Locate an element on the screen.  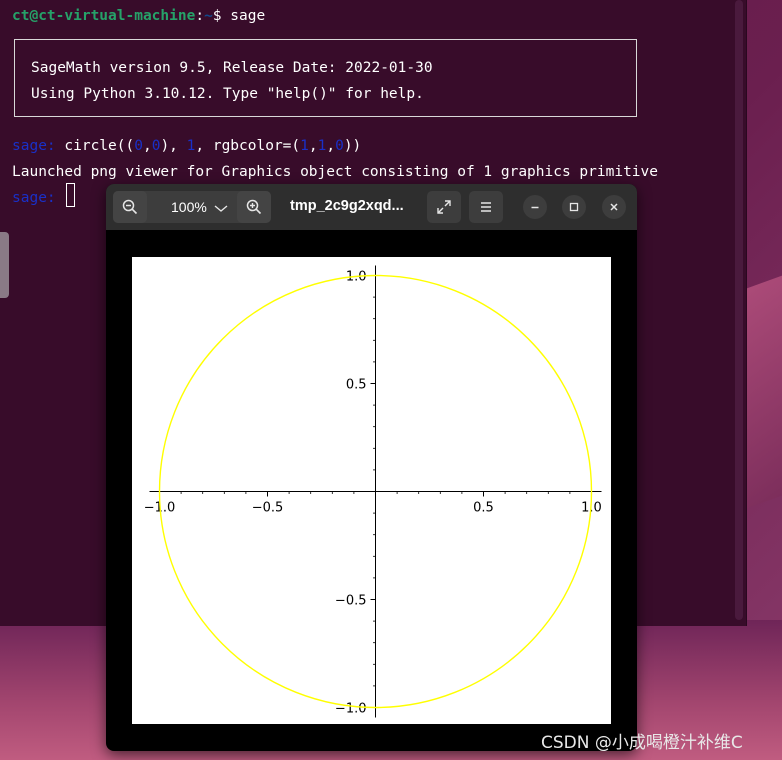
zoom-in-icon is located at coordinates (254, 207).